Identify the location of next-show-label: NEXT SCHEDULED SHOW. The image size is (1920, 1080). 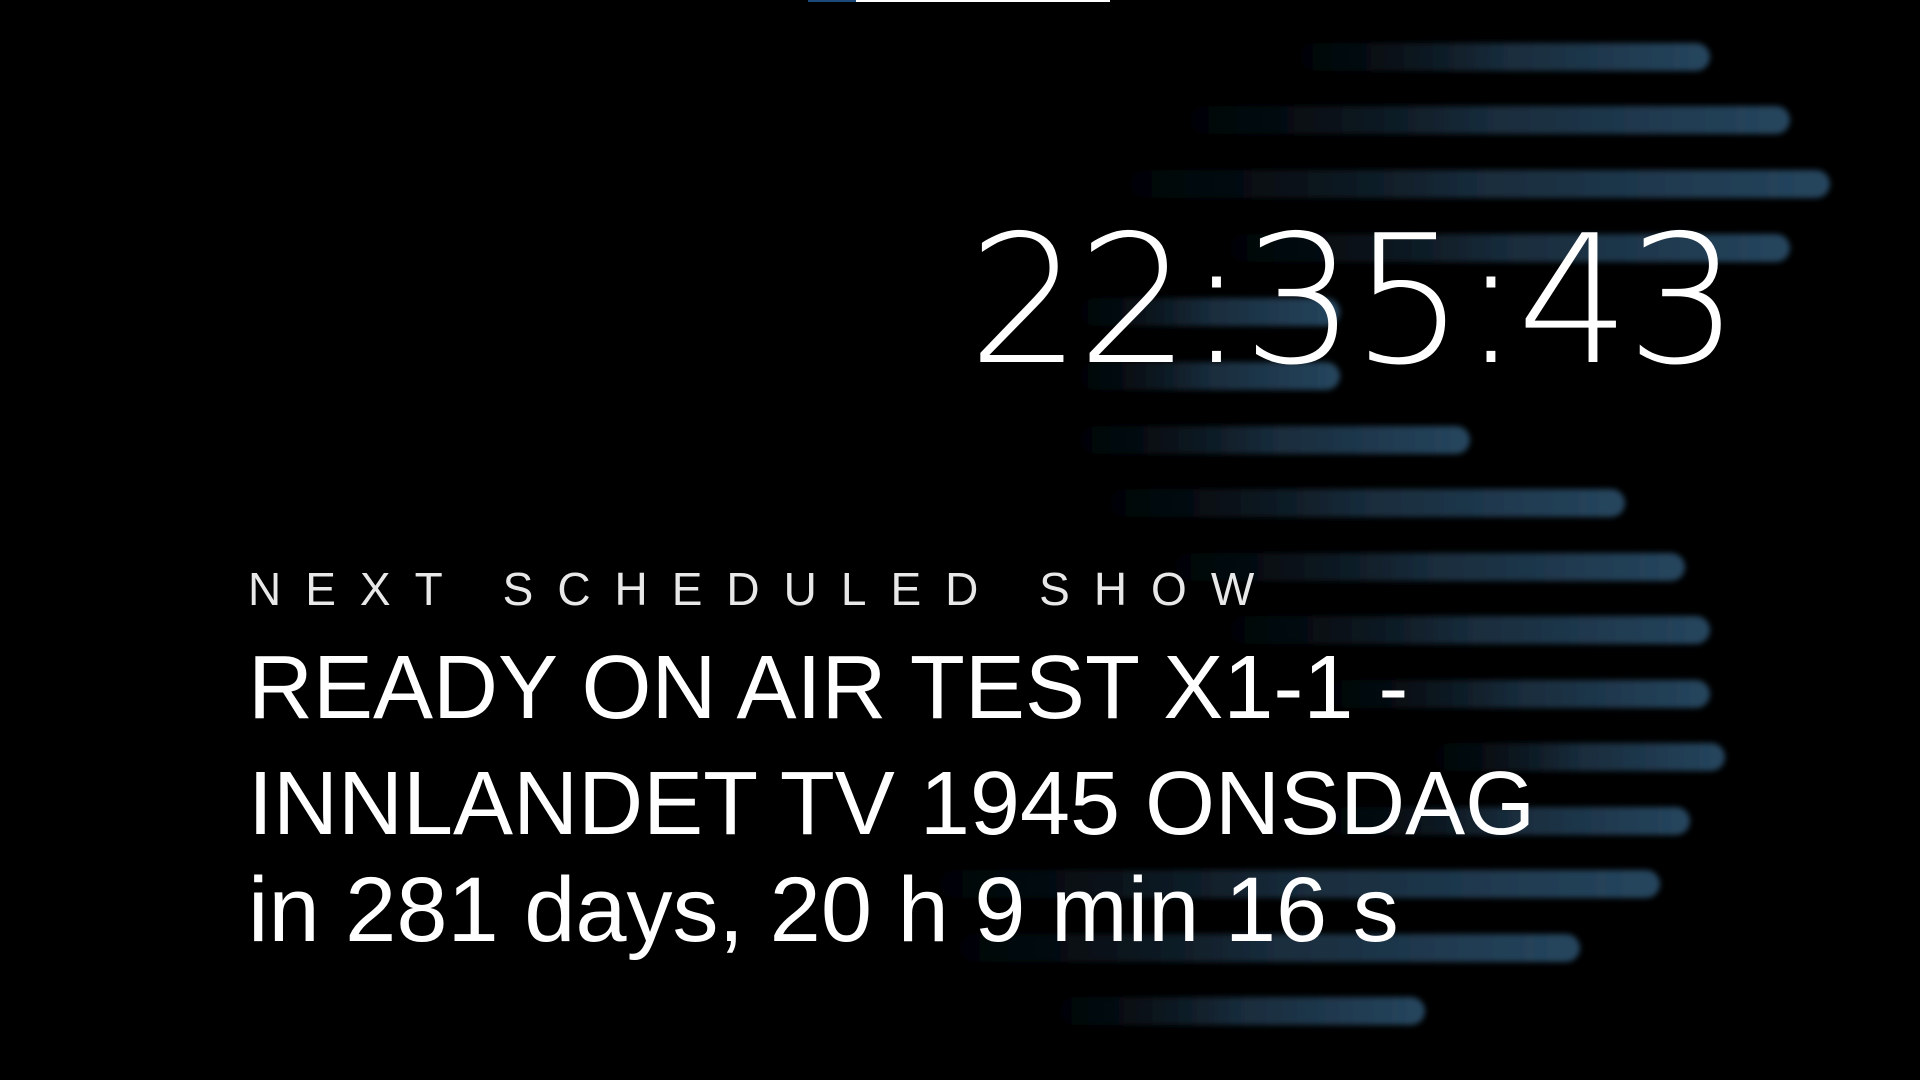
(763, 589).